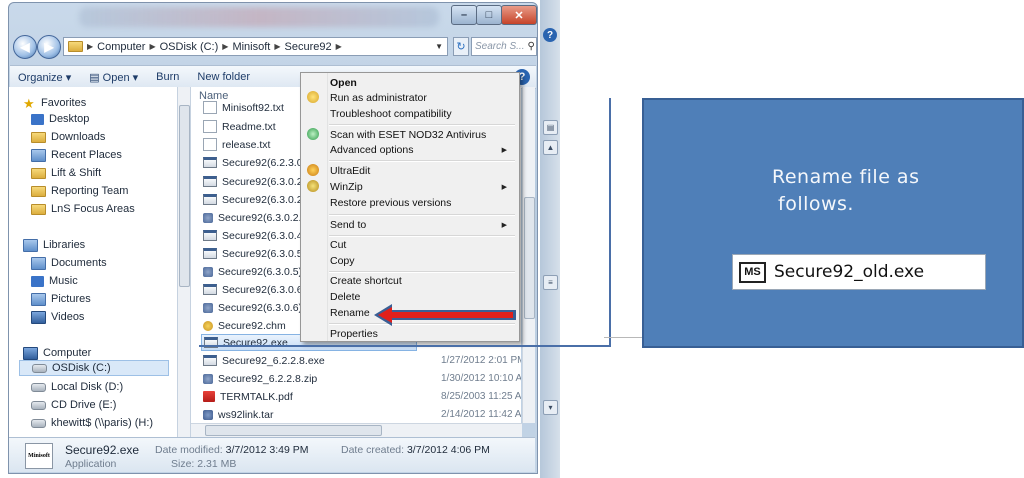 The height and width of the screenshot is (478, 1024). I want to click on file-name: Readme.txt, so click(249, 126).